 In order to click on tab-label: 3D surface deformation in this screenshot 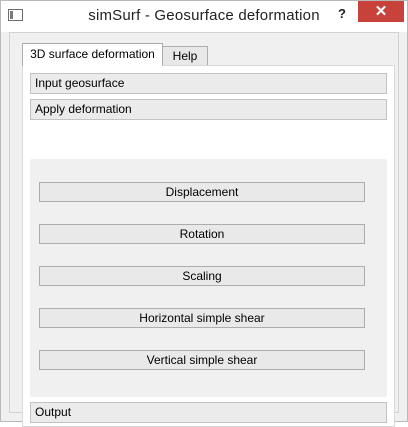, I will do `click(92, 54)`.